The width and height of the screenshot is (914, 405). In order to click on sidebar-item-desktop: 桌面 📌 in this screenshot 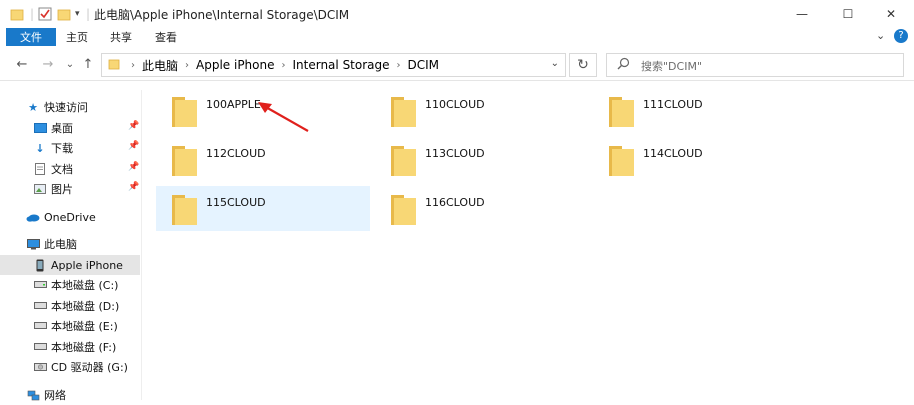, I will do `click(70, 128)`.